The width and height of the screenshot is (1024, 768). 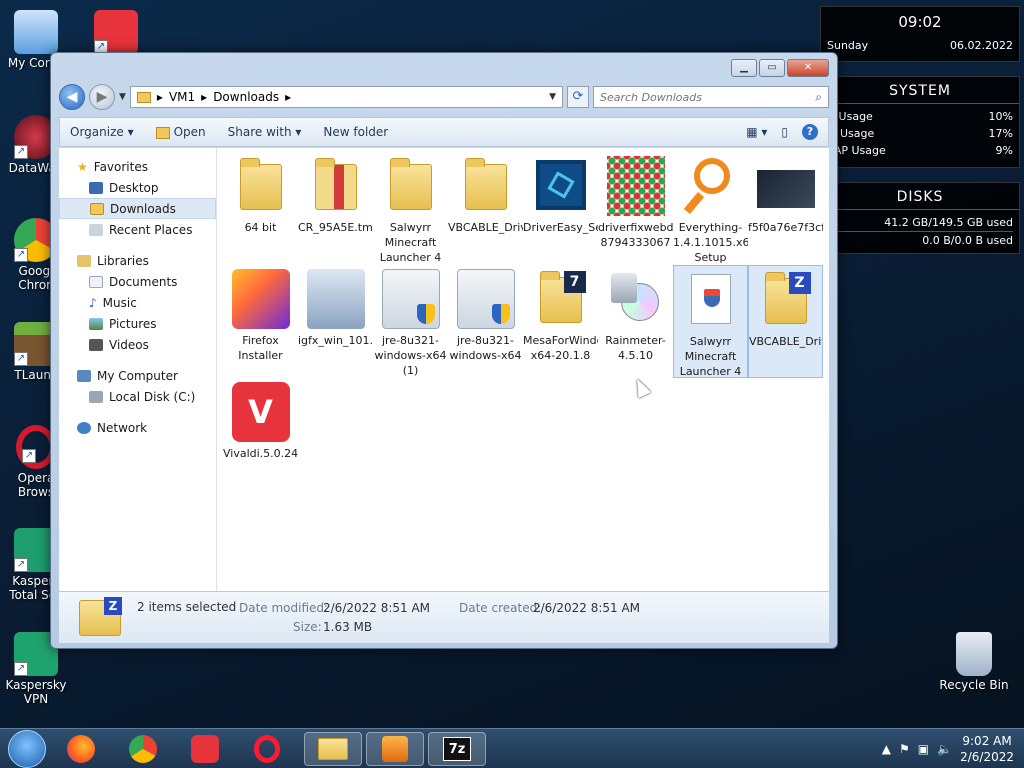 I want to click on organize-menu: Organize ▾, so click(x=102, y=132).